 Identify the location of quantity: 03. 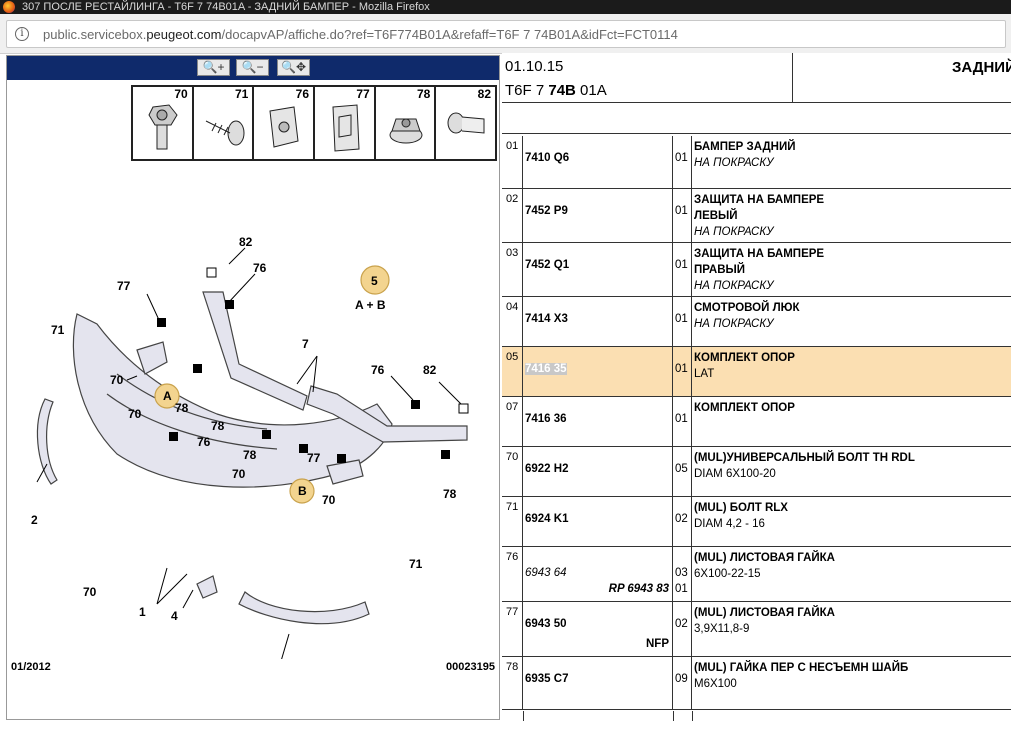
(681, 573).